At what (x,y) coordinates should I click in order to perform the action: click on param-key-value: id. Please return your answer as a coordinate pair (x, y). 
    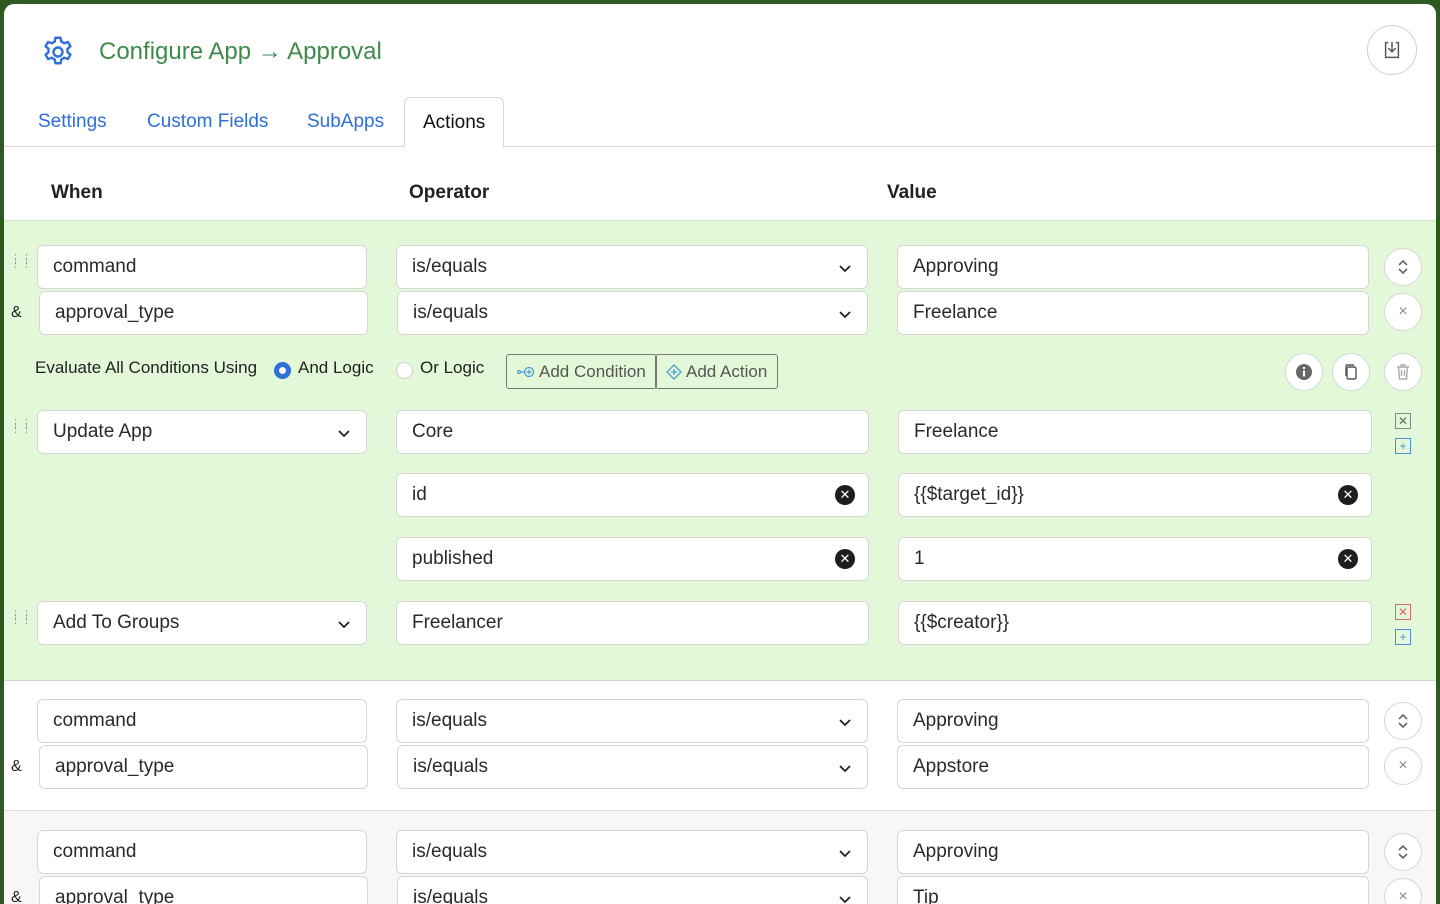
    Looking at the image, I should click on (419, 494).